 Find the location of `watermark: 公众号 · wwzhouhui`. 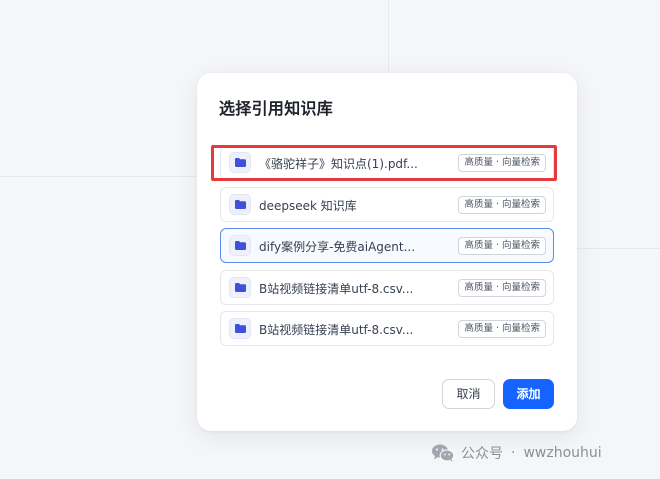

watermark: 公众号 · wwzhouhui is located at coordinates (516, 453).